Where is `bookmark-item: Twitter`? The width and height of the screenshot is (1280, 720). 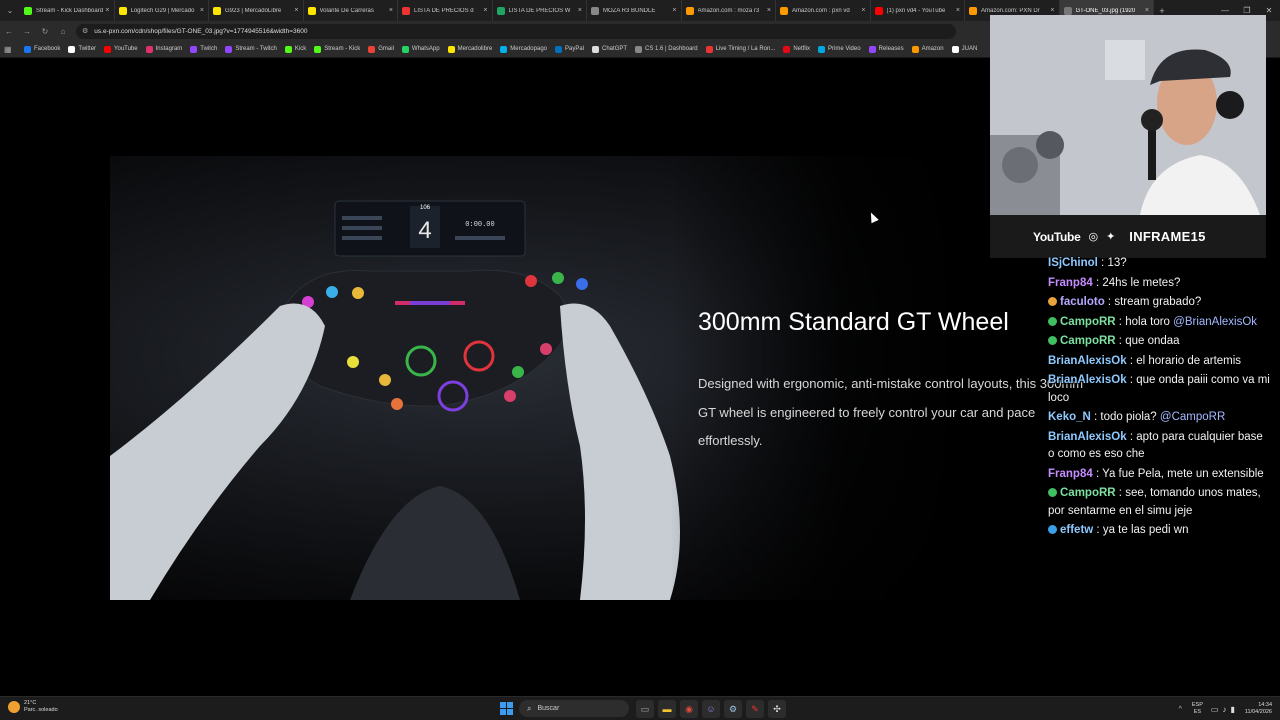
bookmark-item: Twitter is located at coordinates (82, 49).